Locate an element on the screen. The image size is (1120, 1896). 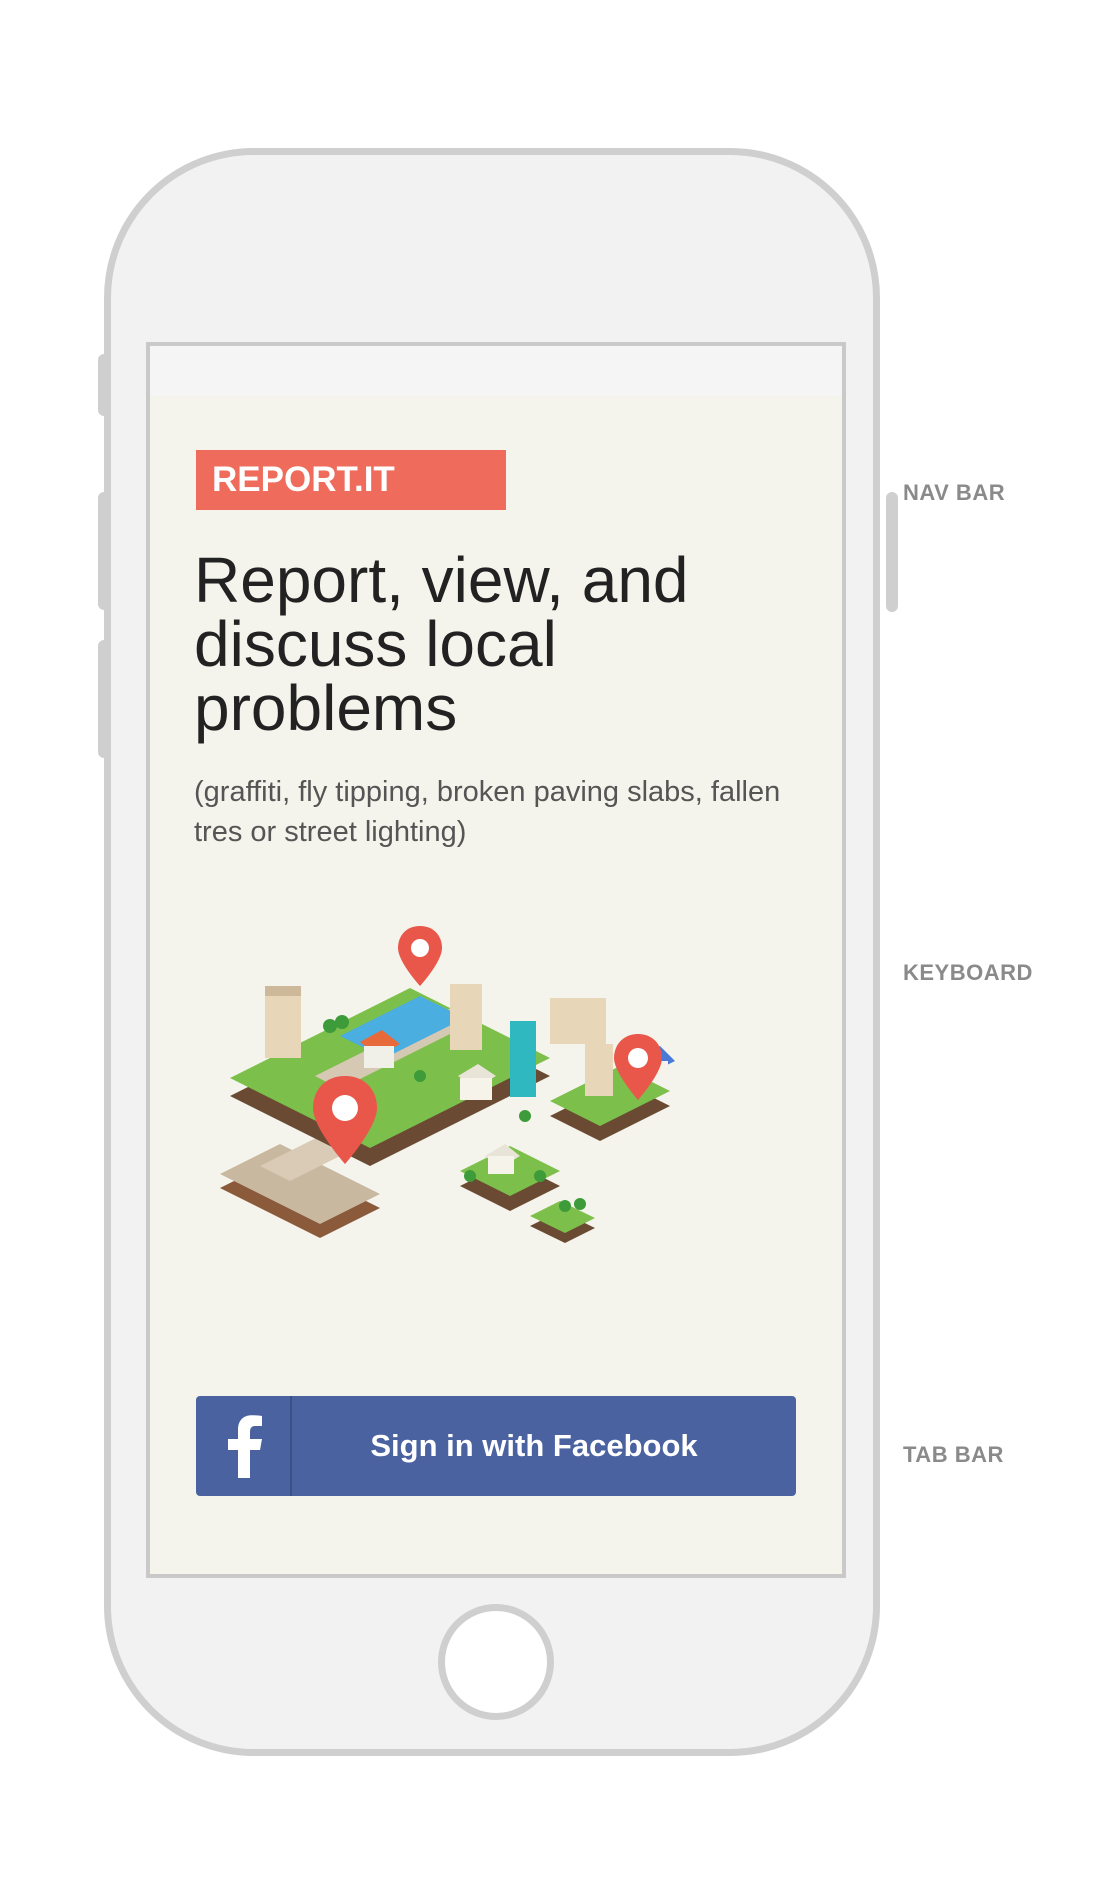
facebook-signin-button: Sign in with Facebook is located at coordinates (496, 1446).